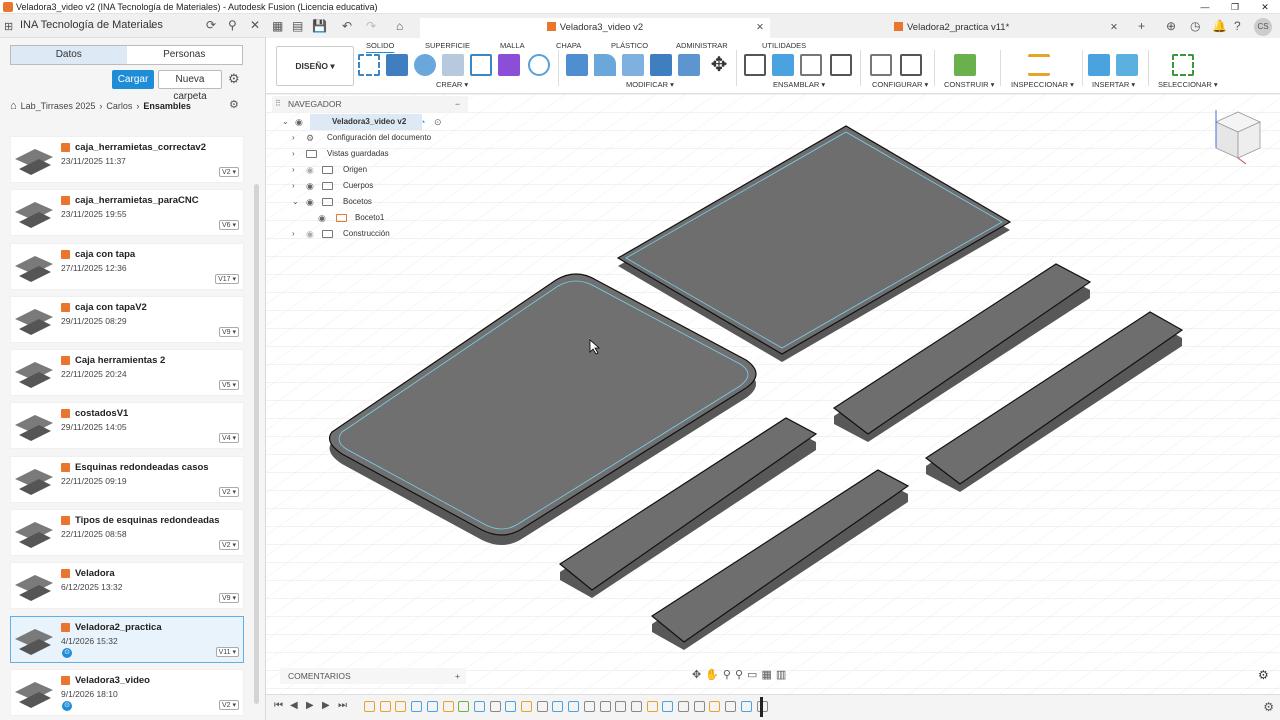  What do you see at coordinates (1141, 26) in the screenshot?
I see `add-tab-icon: +` at bounding box center [1141, 26].